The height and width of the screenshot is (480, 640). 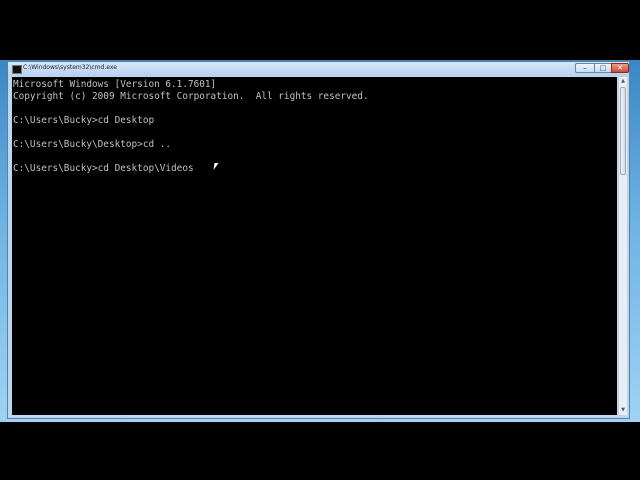 I want to click on console-line: Microsoft Windows [Version 6.1.7601], so click(x=115, y=84).